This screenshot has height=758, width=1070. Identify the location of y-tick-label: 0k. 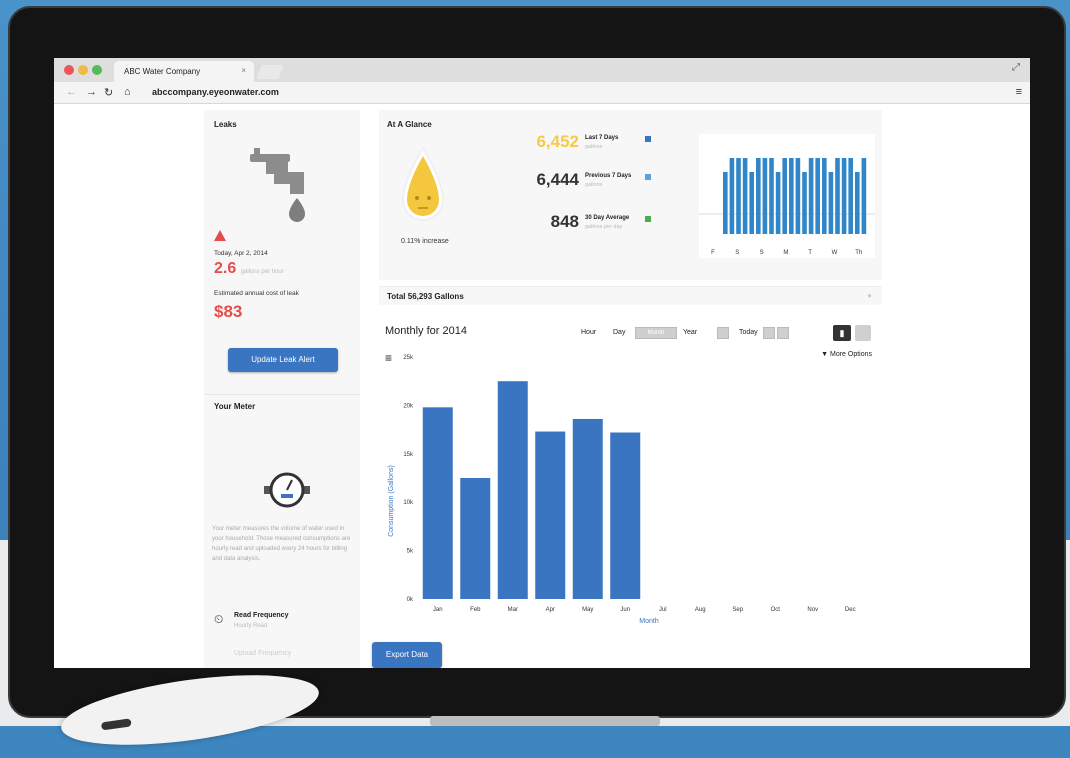
(410, 600).